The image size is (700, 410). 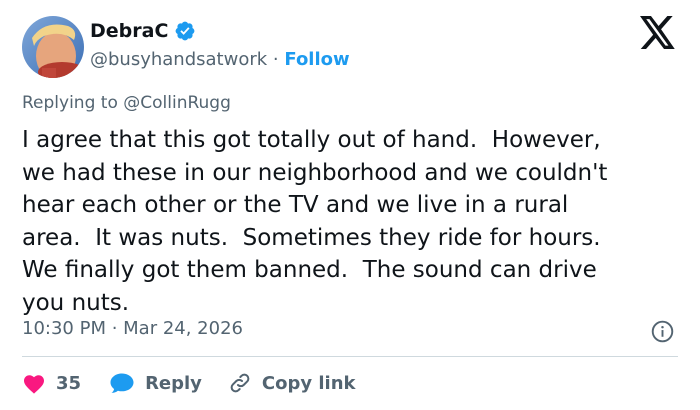 I want to click on link-icon, so click(x=240, y=383).